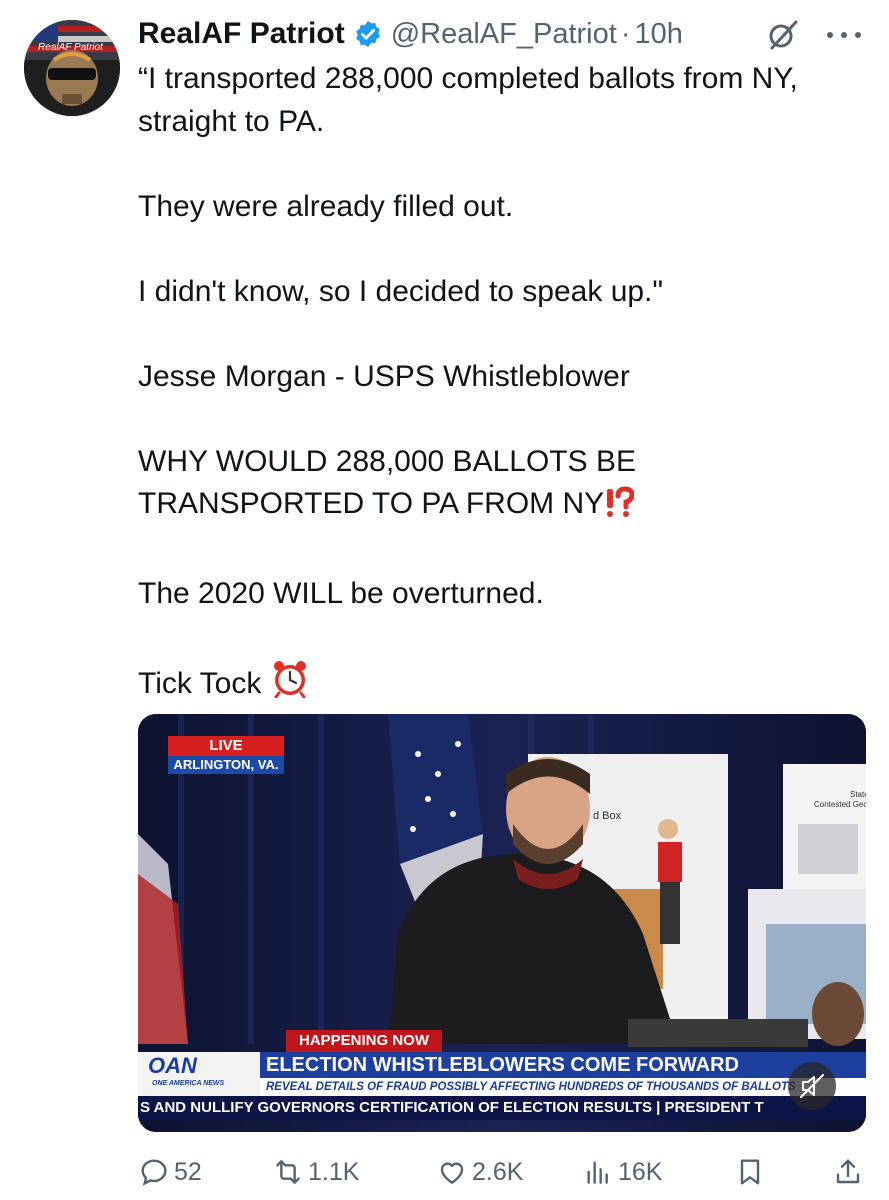 This screenshot has height=1200, width=889. What do you see at coordinates (154, 1172) in the screenshot?
I see `reply-icon` at bounding box center [154, 1172].